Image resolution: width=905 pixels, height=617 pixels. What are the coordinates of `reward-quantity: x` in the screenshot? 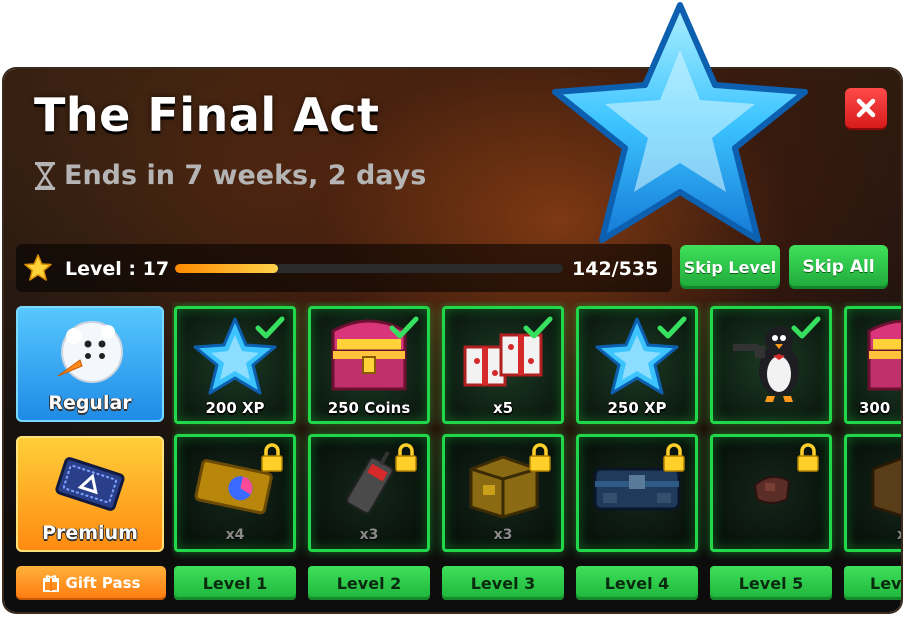 It's located at (874, 535).